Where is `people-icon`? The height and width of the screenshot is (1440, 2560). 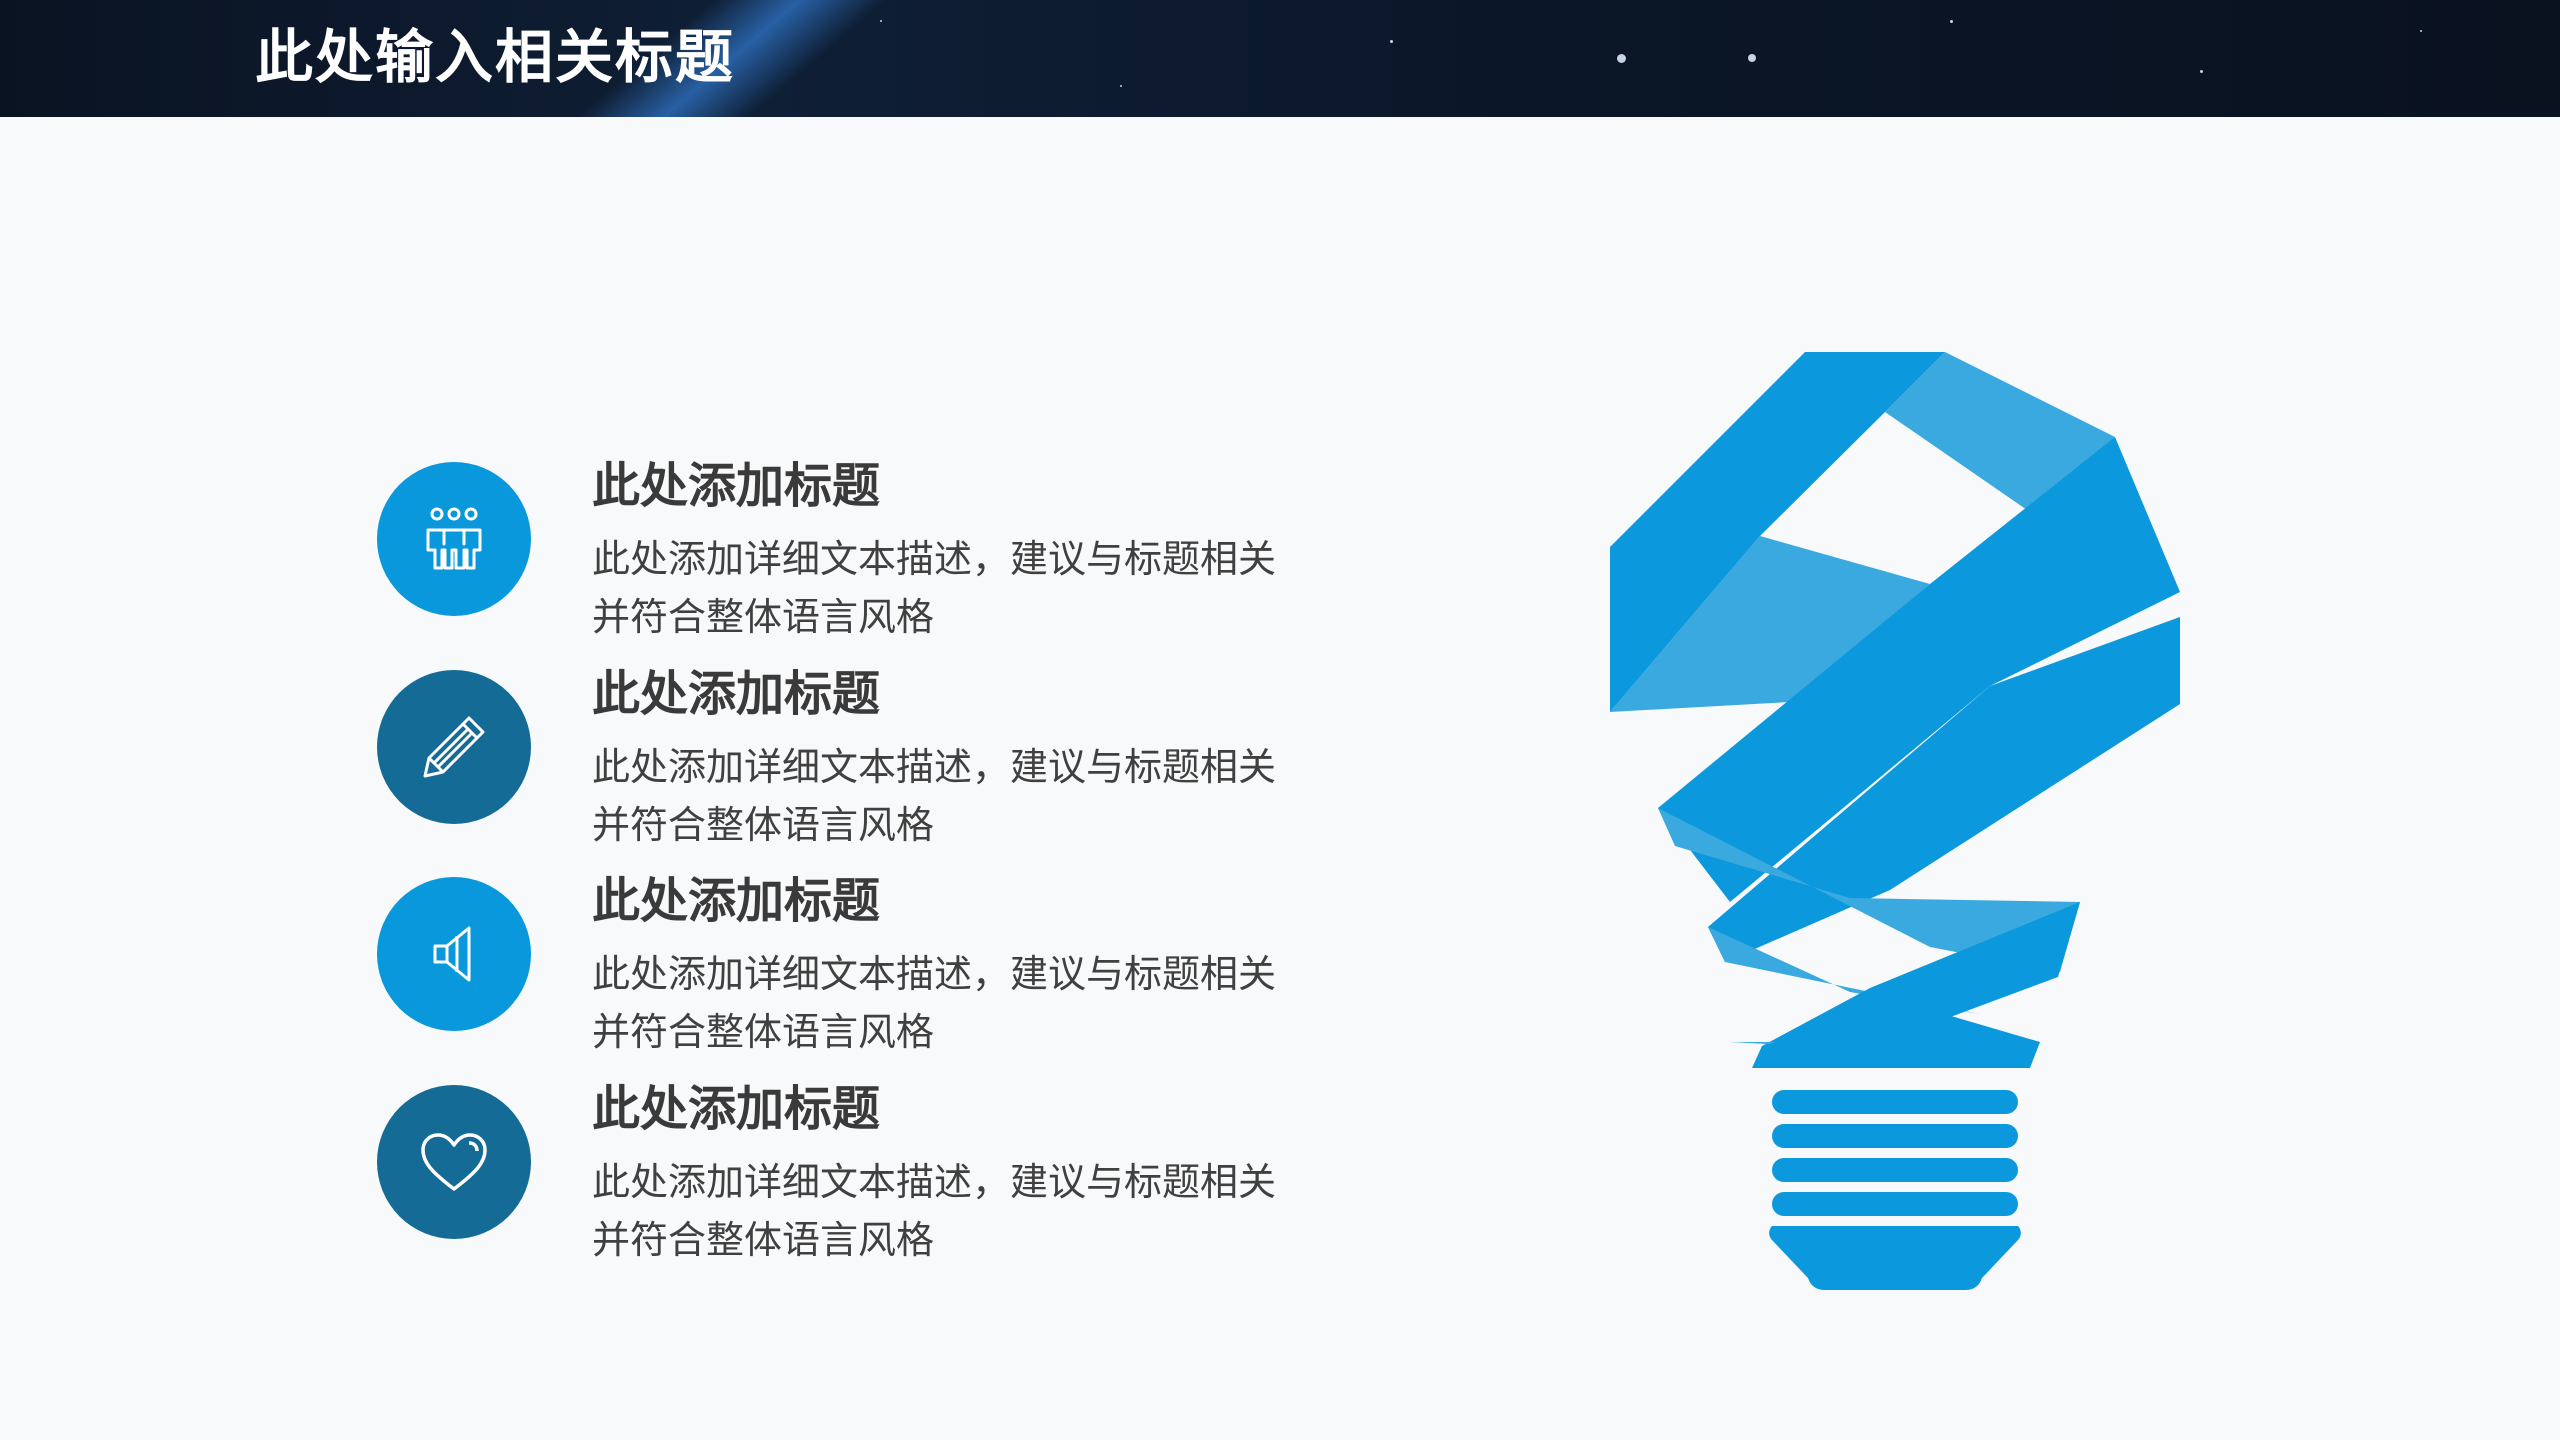 people-icon is located at coordinates (454, 538).